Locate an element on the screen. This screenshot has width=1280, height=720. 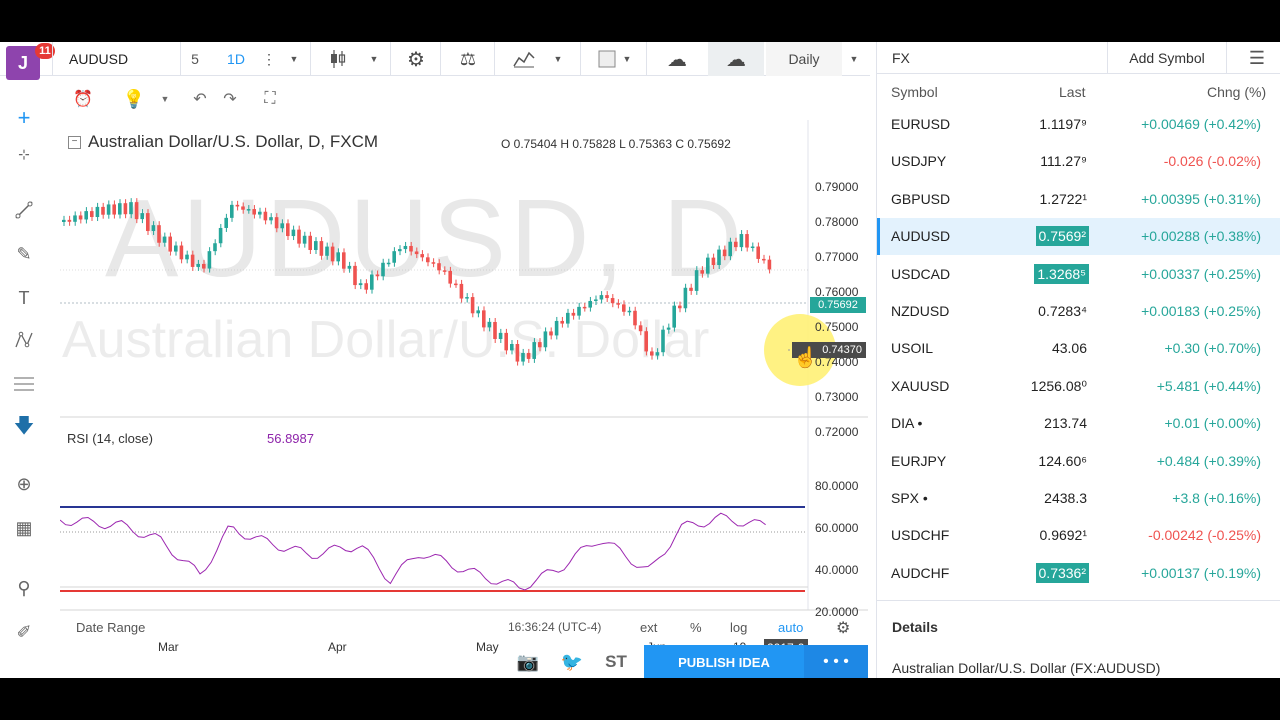
add-symbol-button: Add Symbol is located at coordinates (1167, 58).